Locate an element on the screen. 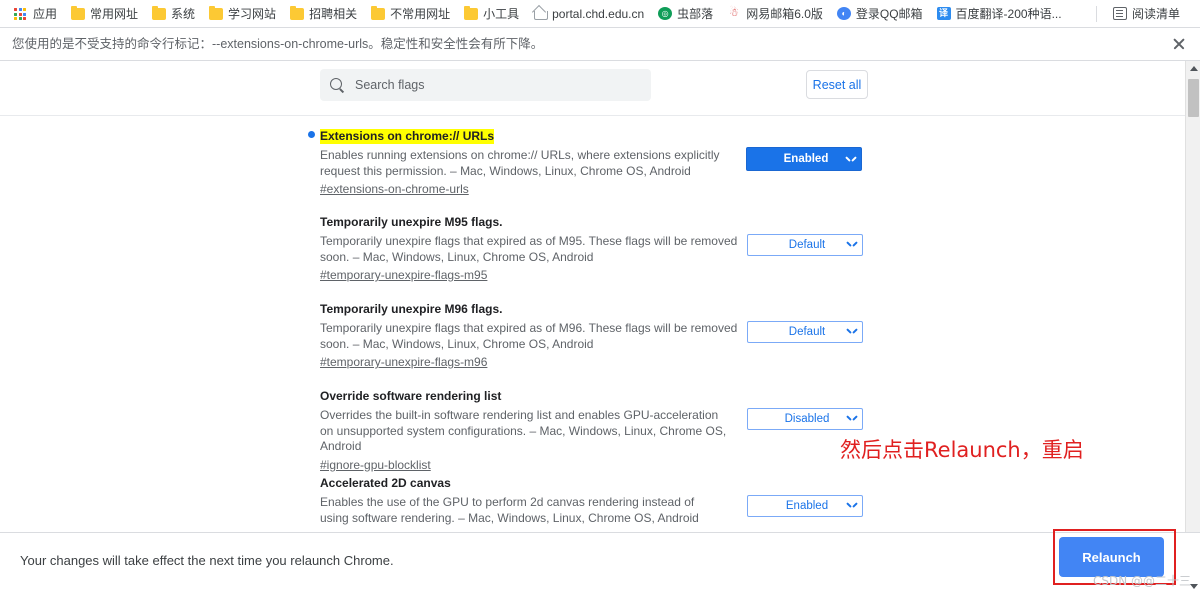 Image resolution: width=1200 pixels, height=593 pixels. bookmark-folder-changyong: 常用网址 is located at coordinates (104, 14).